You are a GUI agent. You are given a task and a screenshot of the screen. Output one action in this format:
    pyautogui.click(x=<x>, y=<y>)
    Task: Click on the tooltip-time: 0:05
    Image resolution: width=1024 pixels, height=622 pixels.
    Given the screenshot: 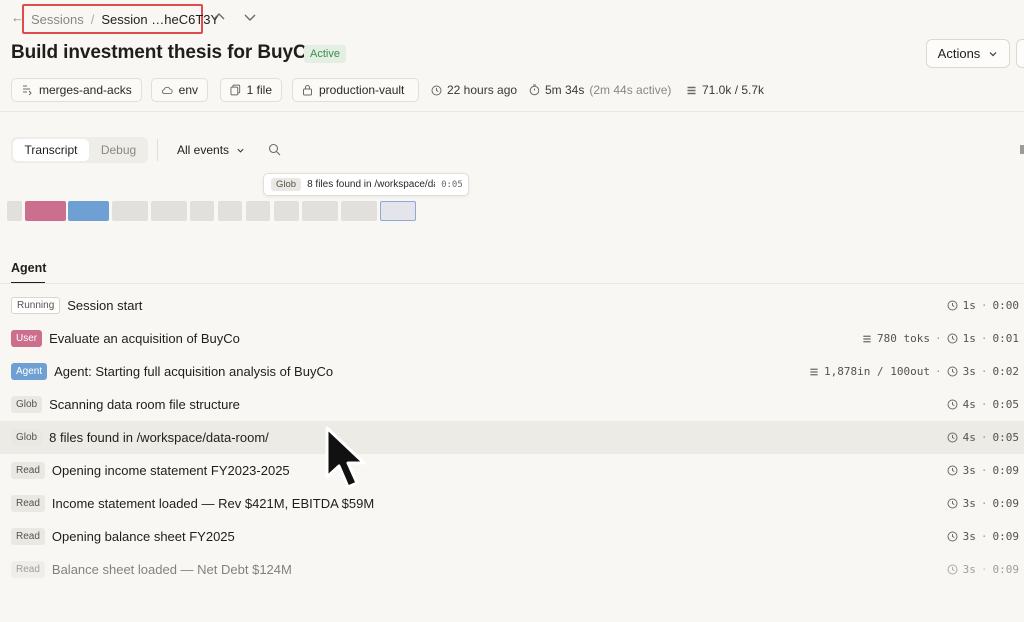 What is the action you would take?
    pyautogui.click(x=452, y=184)
    